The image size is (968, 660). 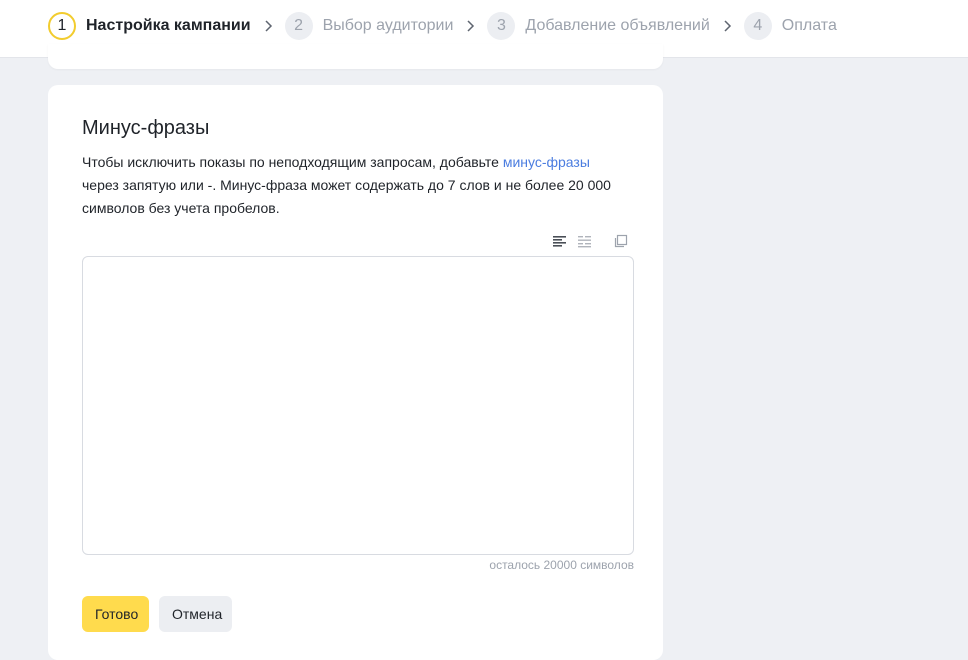 I want to click on section-title: Минус-фразы, so click(x=146, y=128).